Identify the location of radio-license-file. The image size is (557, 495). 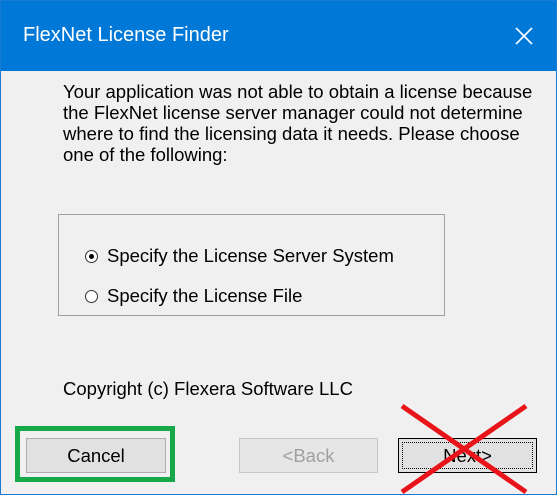
(91, 296).